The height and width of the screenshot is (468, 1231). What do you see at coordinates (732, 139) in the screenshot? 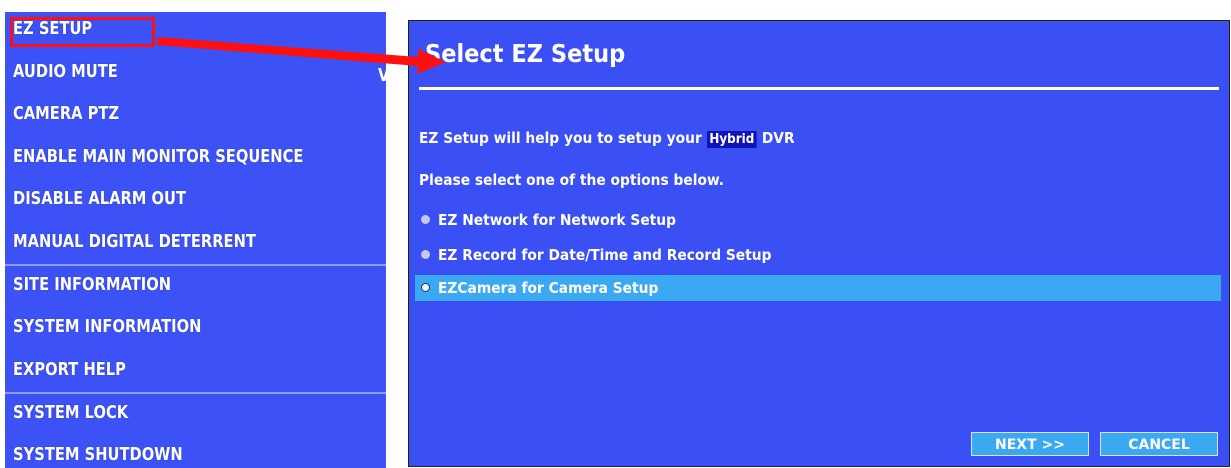
I see `hybrid-badge: Hybrid` at bounding box center [732, 139].